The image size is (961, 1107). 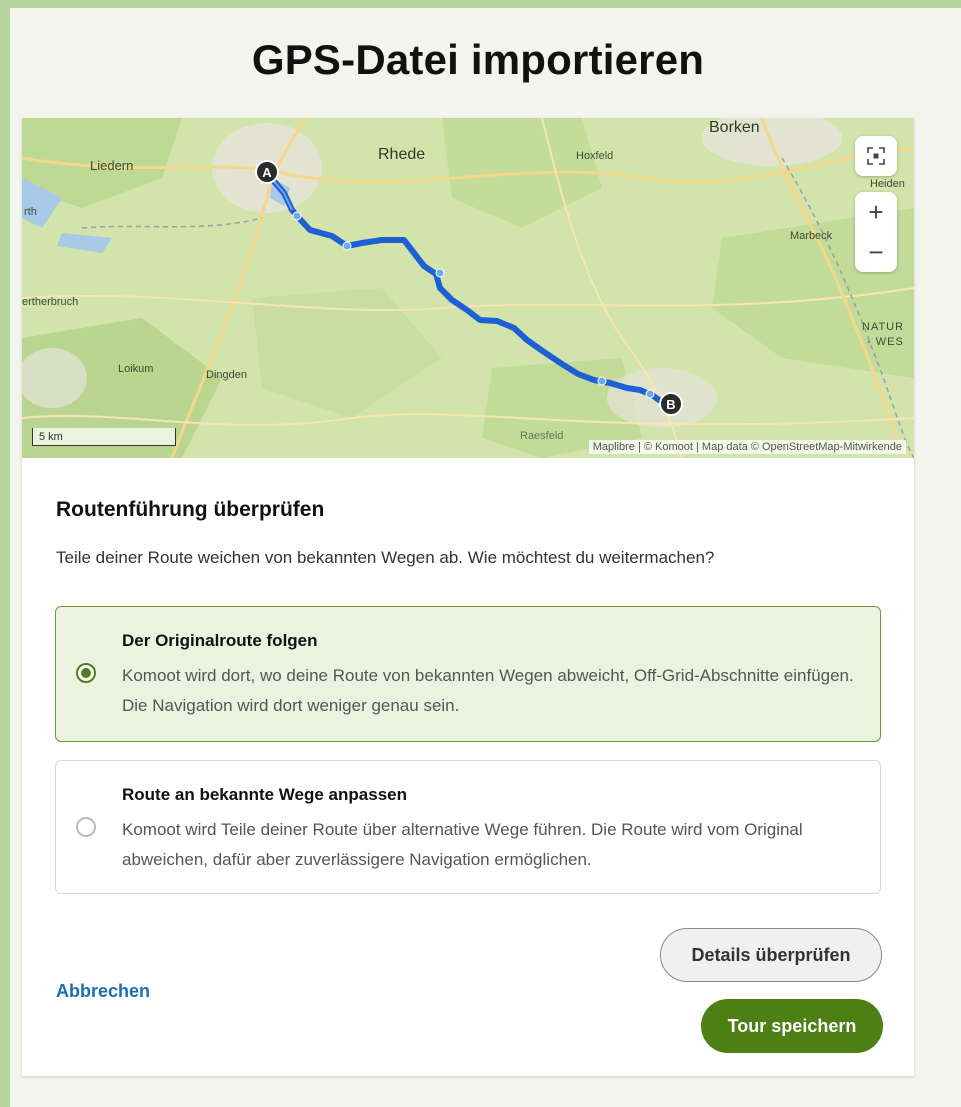 I want to click on map-label-dingden: Dingden, so click(x=226, y=375).